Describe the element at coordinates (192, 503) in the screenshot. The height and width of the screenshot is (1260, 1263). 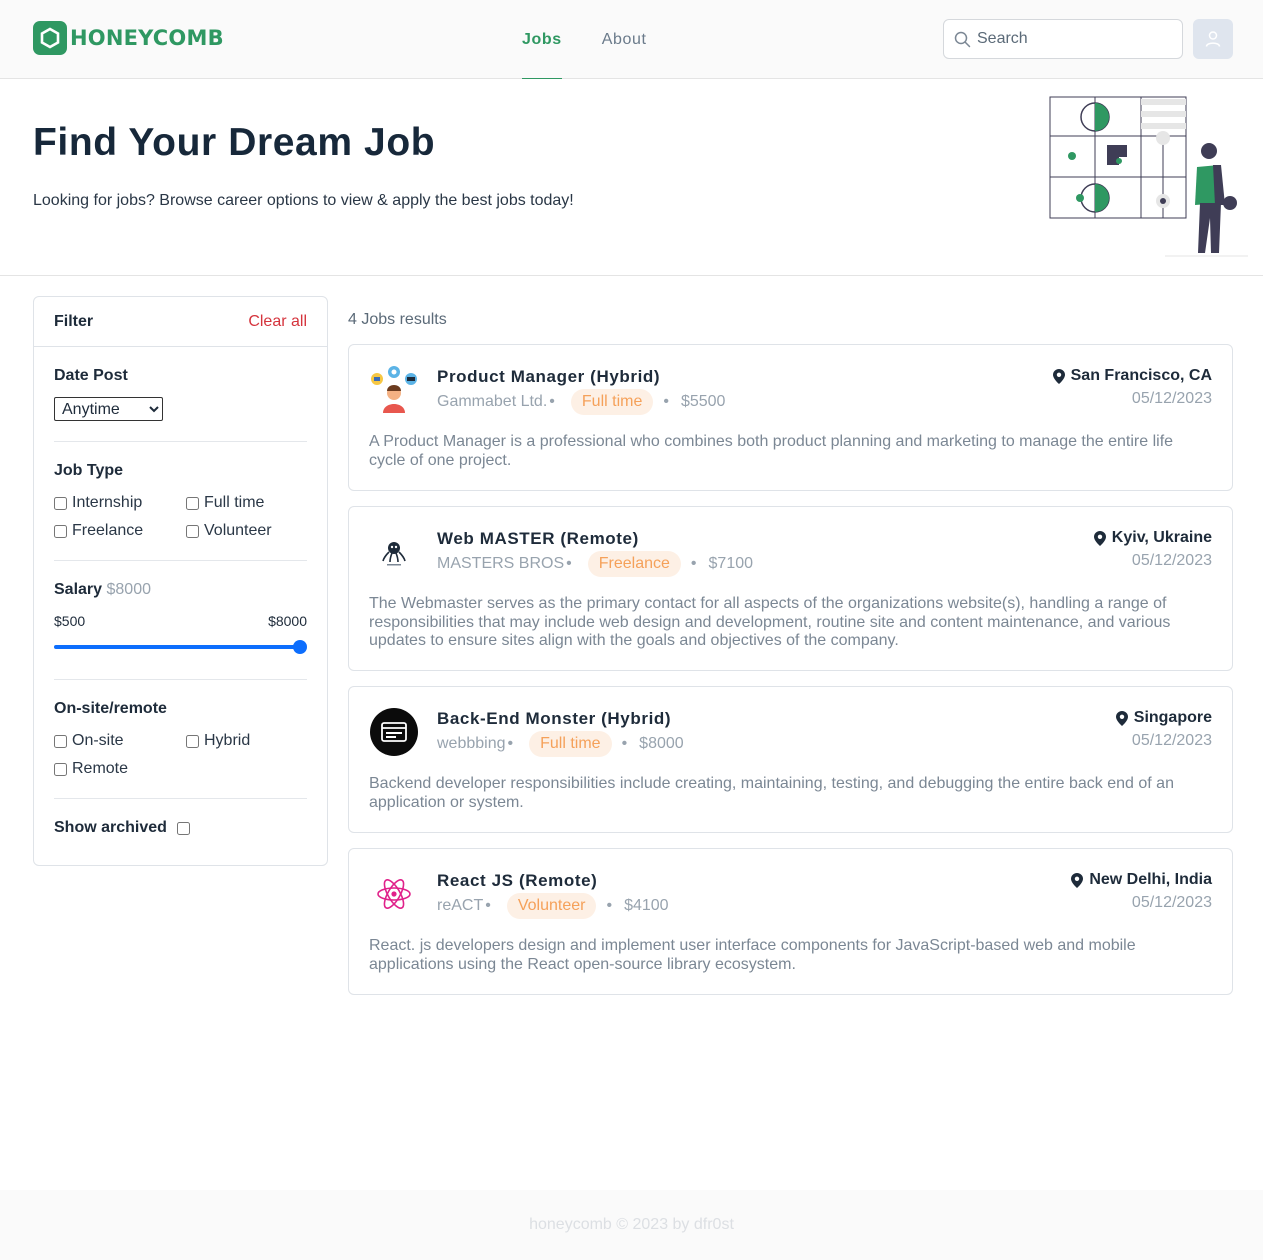
I see `full-time-checkbox` at that location.